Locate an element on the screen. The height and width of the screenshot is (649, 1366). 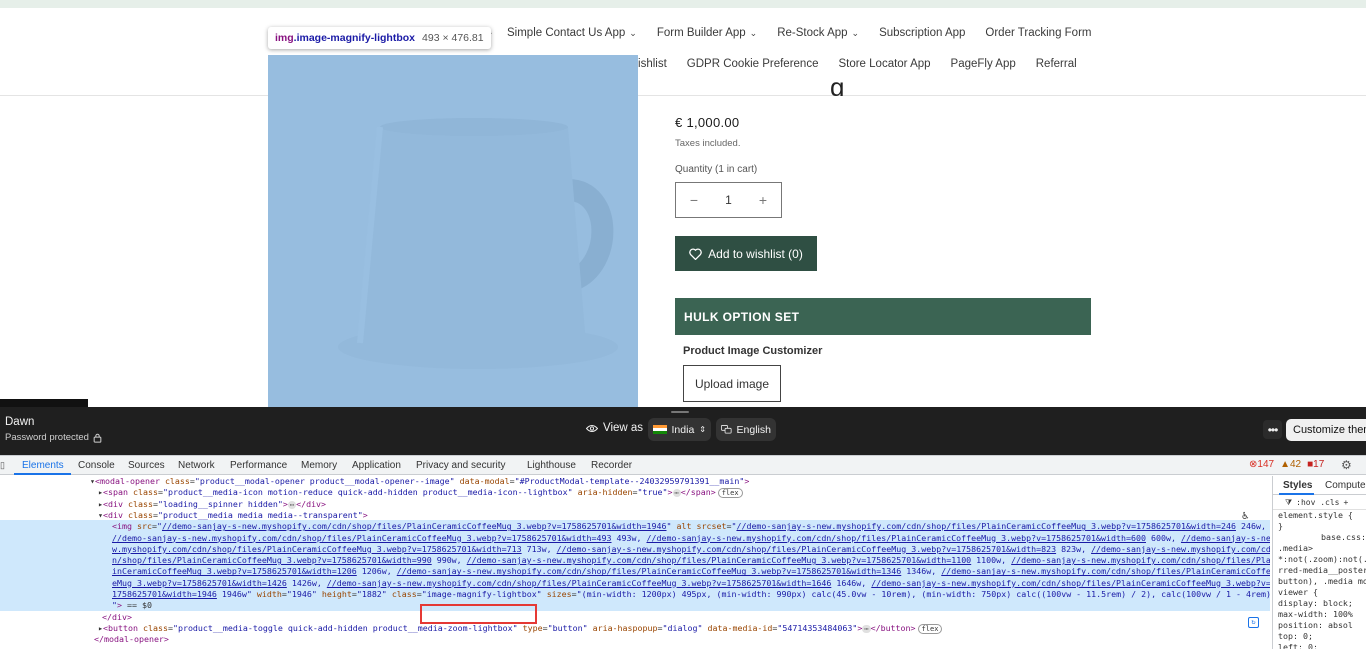
country-selector: India ⇕ is located at coordinates (679, 429).